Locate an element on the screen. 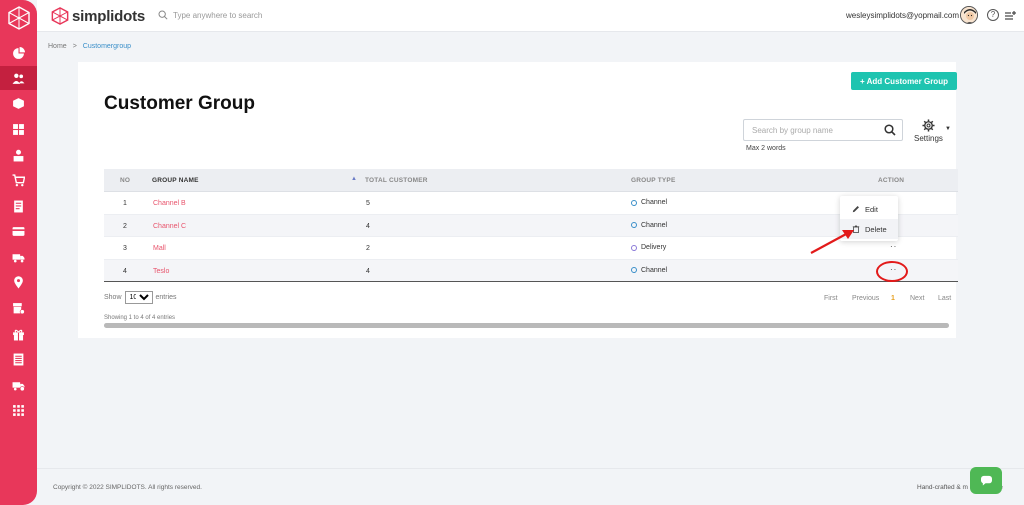 The image size is (1024, 505). breadcrumb-current: Customergroup is located at coordinates (107, 46).